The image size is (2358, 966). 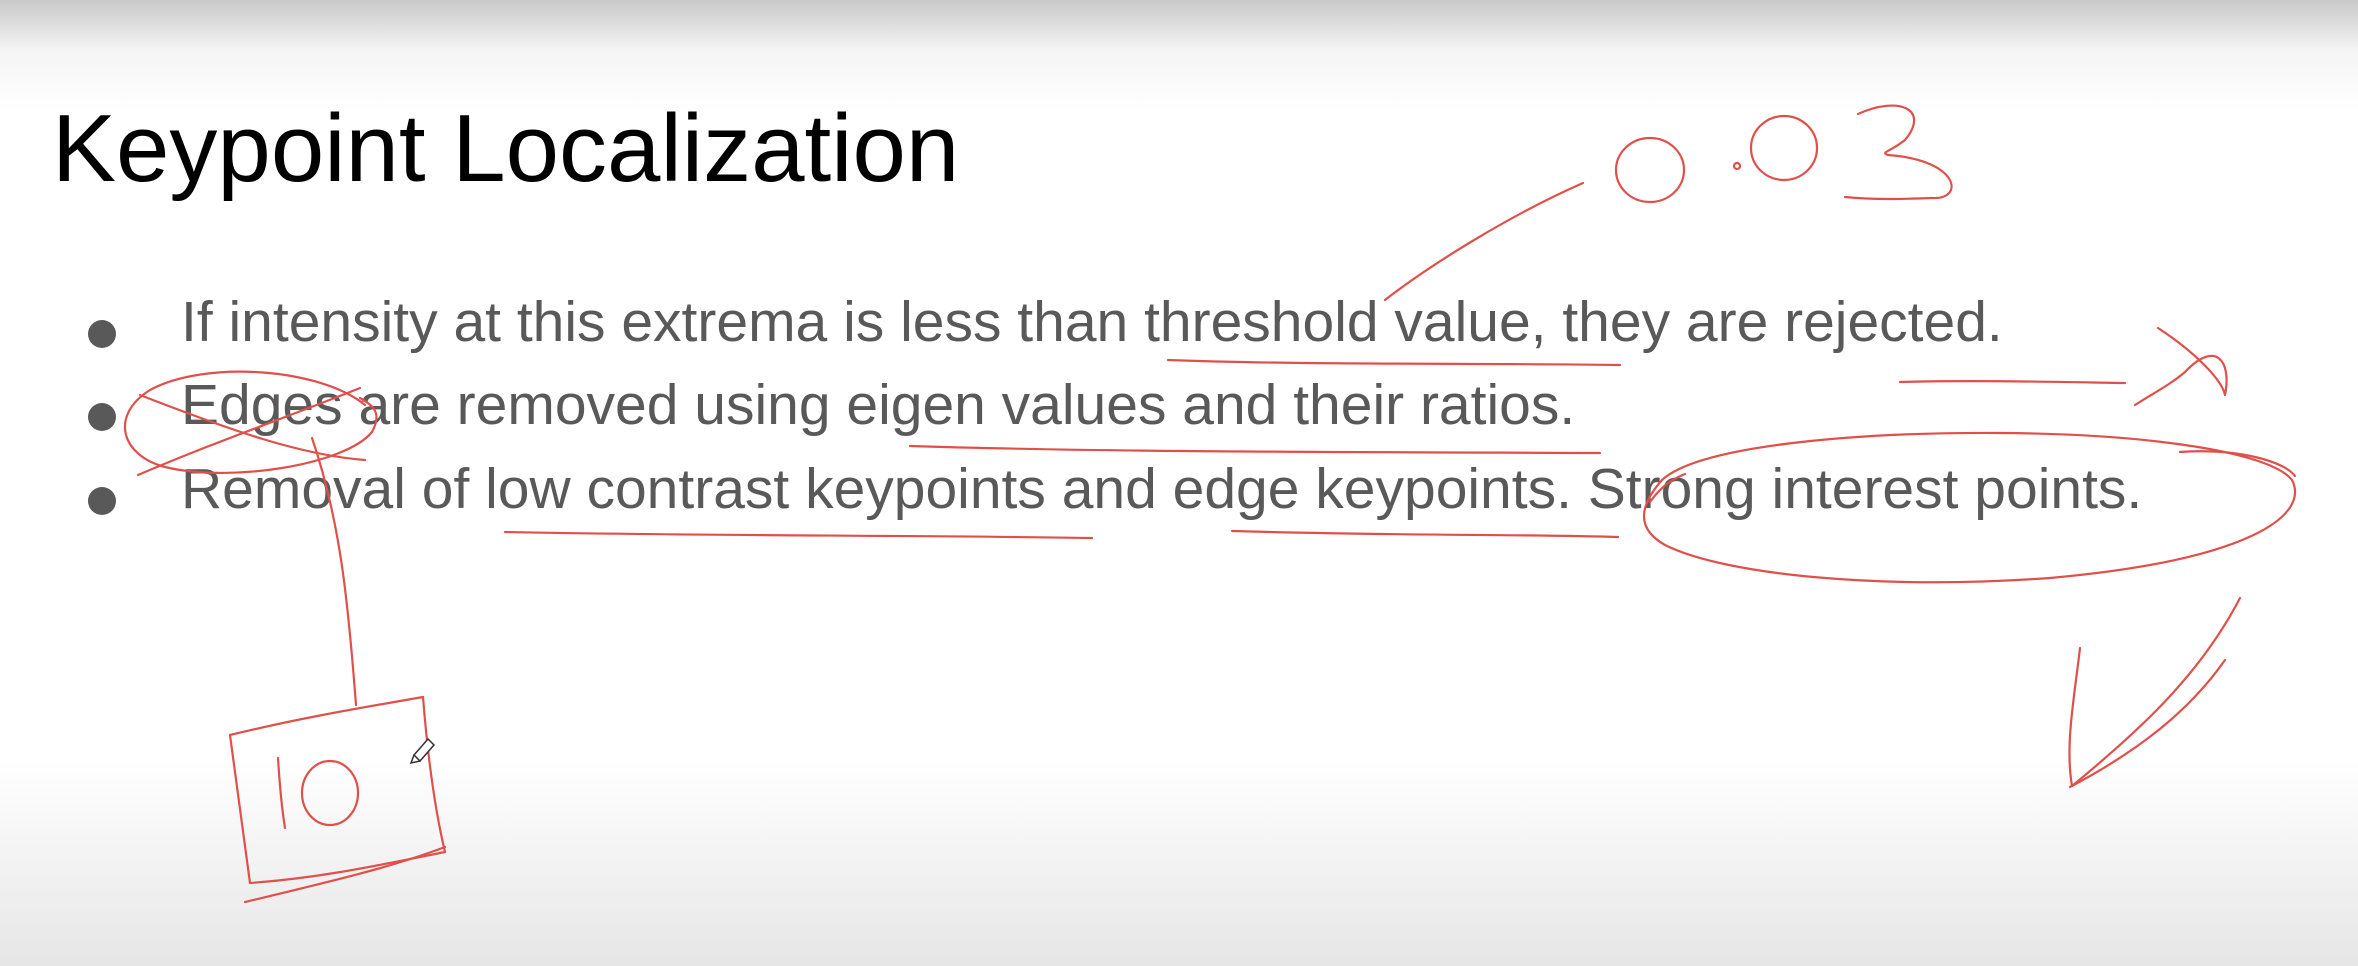 I want to click on cross-mark-icon, so click(x=2180, y=366).